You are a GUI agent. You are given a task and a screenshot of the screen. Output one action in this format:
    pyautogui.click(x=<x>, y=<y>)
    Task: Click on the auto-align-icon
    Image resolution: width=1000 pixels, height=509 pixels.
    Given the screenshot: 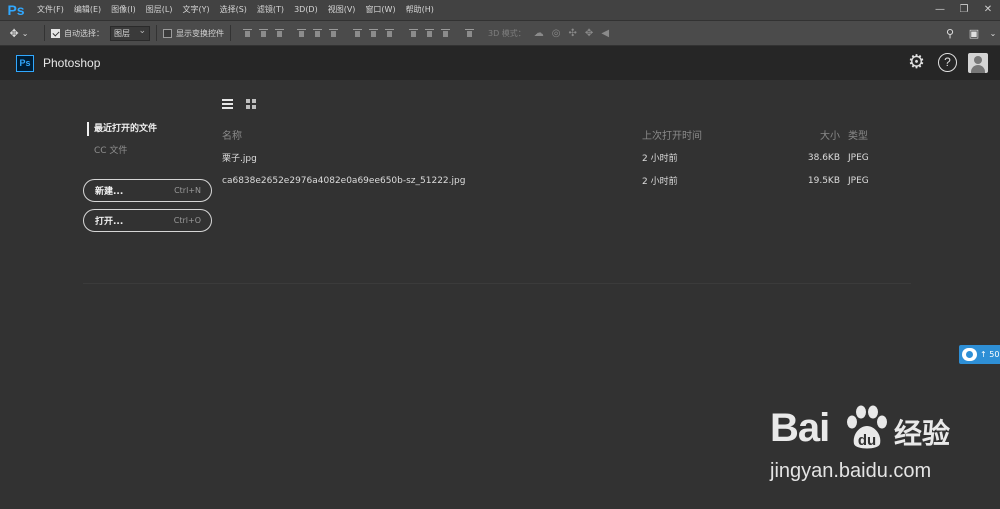 What is the action you would take?
    pyautogui.click(x=469, y=33)
    